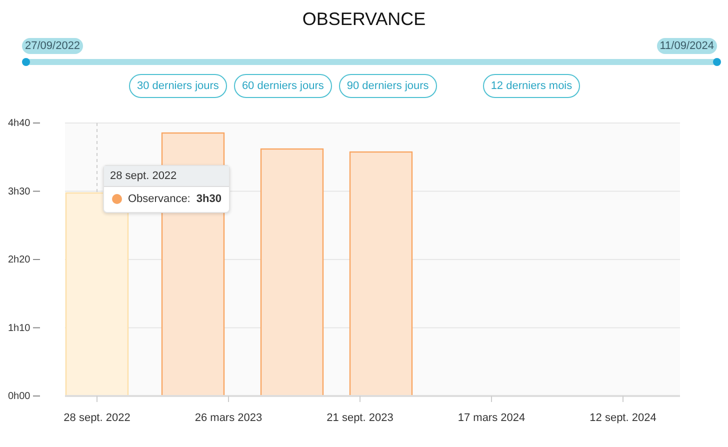 This screenshot has width=728, height=447. What do you see at coordinates (167, 176) in the screenshot?
I see `tooltip-date: 28 sept. 2022` at bounding box center [167, 176].